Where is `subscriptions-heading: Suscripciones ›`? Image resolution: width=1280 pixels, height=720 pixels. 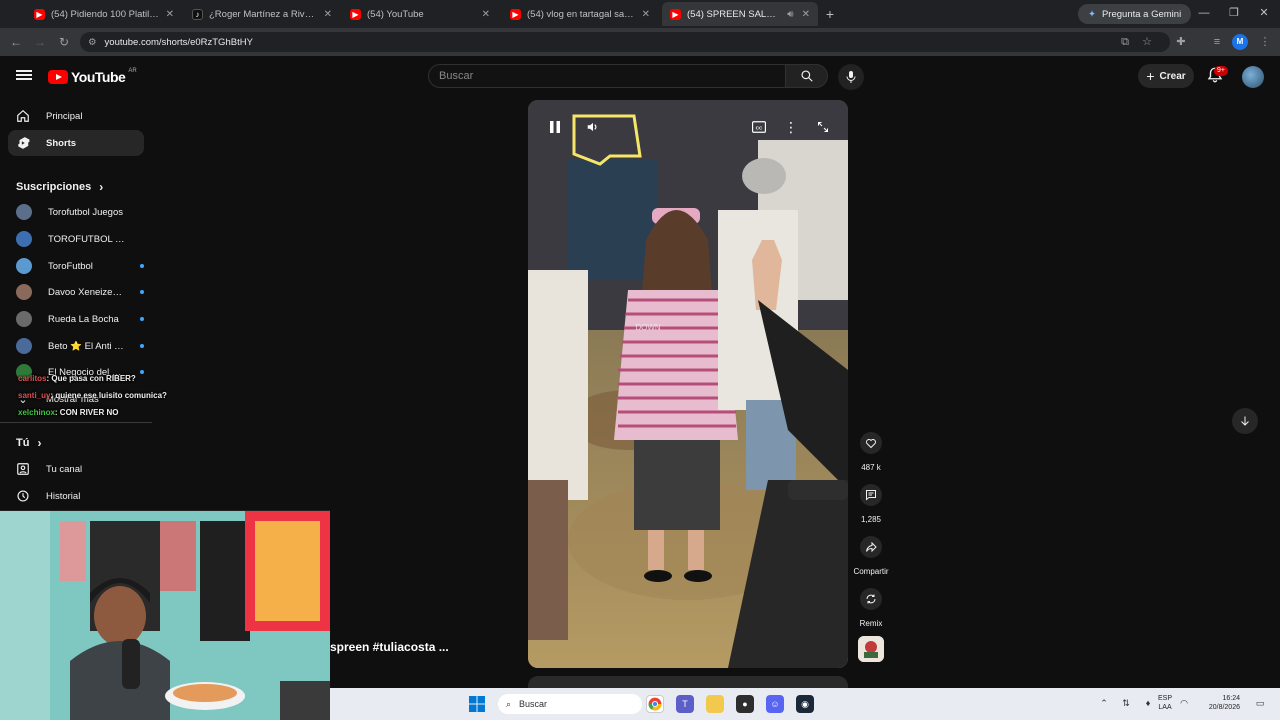
subscriptions-heading: Suscripciones › is located at coordinates (59, 187).